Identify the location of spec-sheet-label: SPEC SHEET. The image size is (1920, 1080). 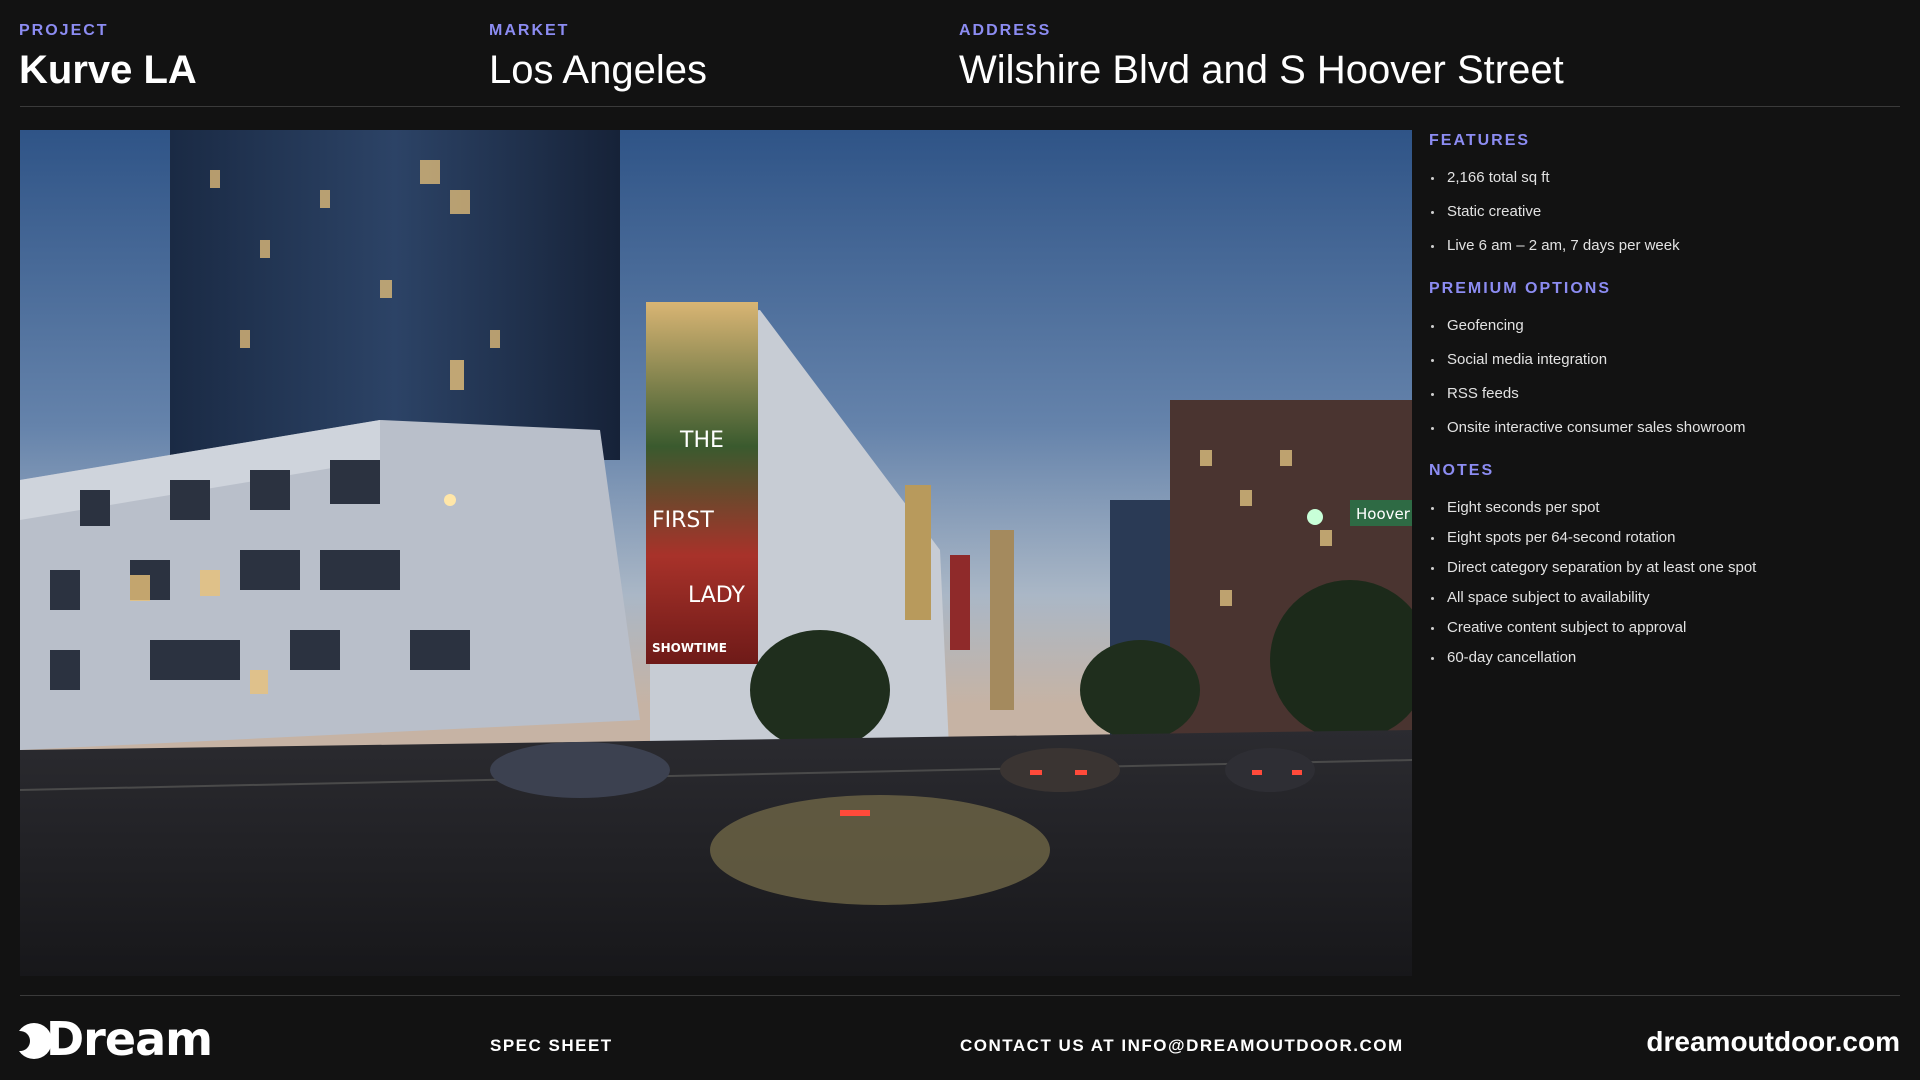
(551, 1045).